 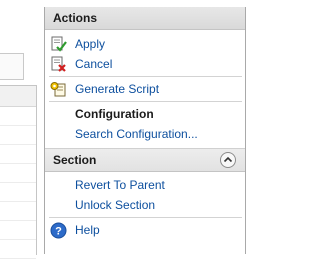 I want to click on generate-script-icon, so click(x=58, y=89).